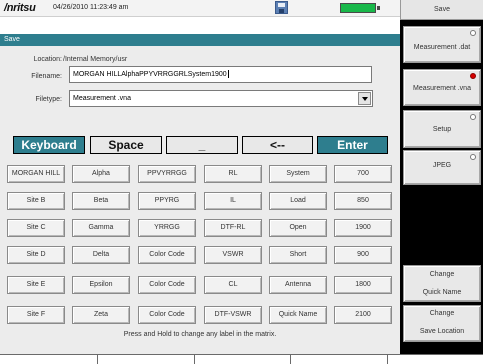  Describe the element at coordinates (363, 315) in the screenshot. I see `matrix-cell: 2100` at that location.